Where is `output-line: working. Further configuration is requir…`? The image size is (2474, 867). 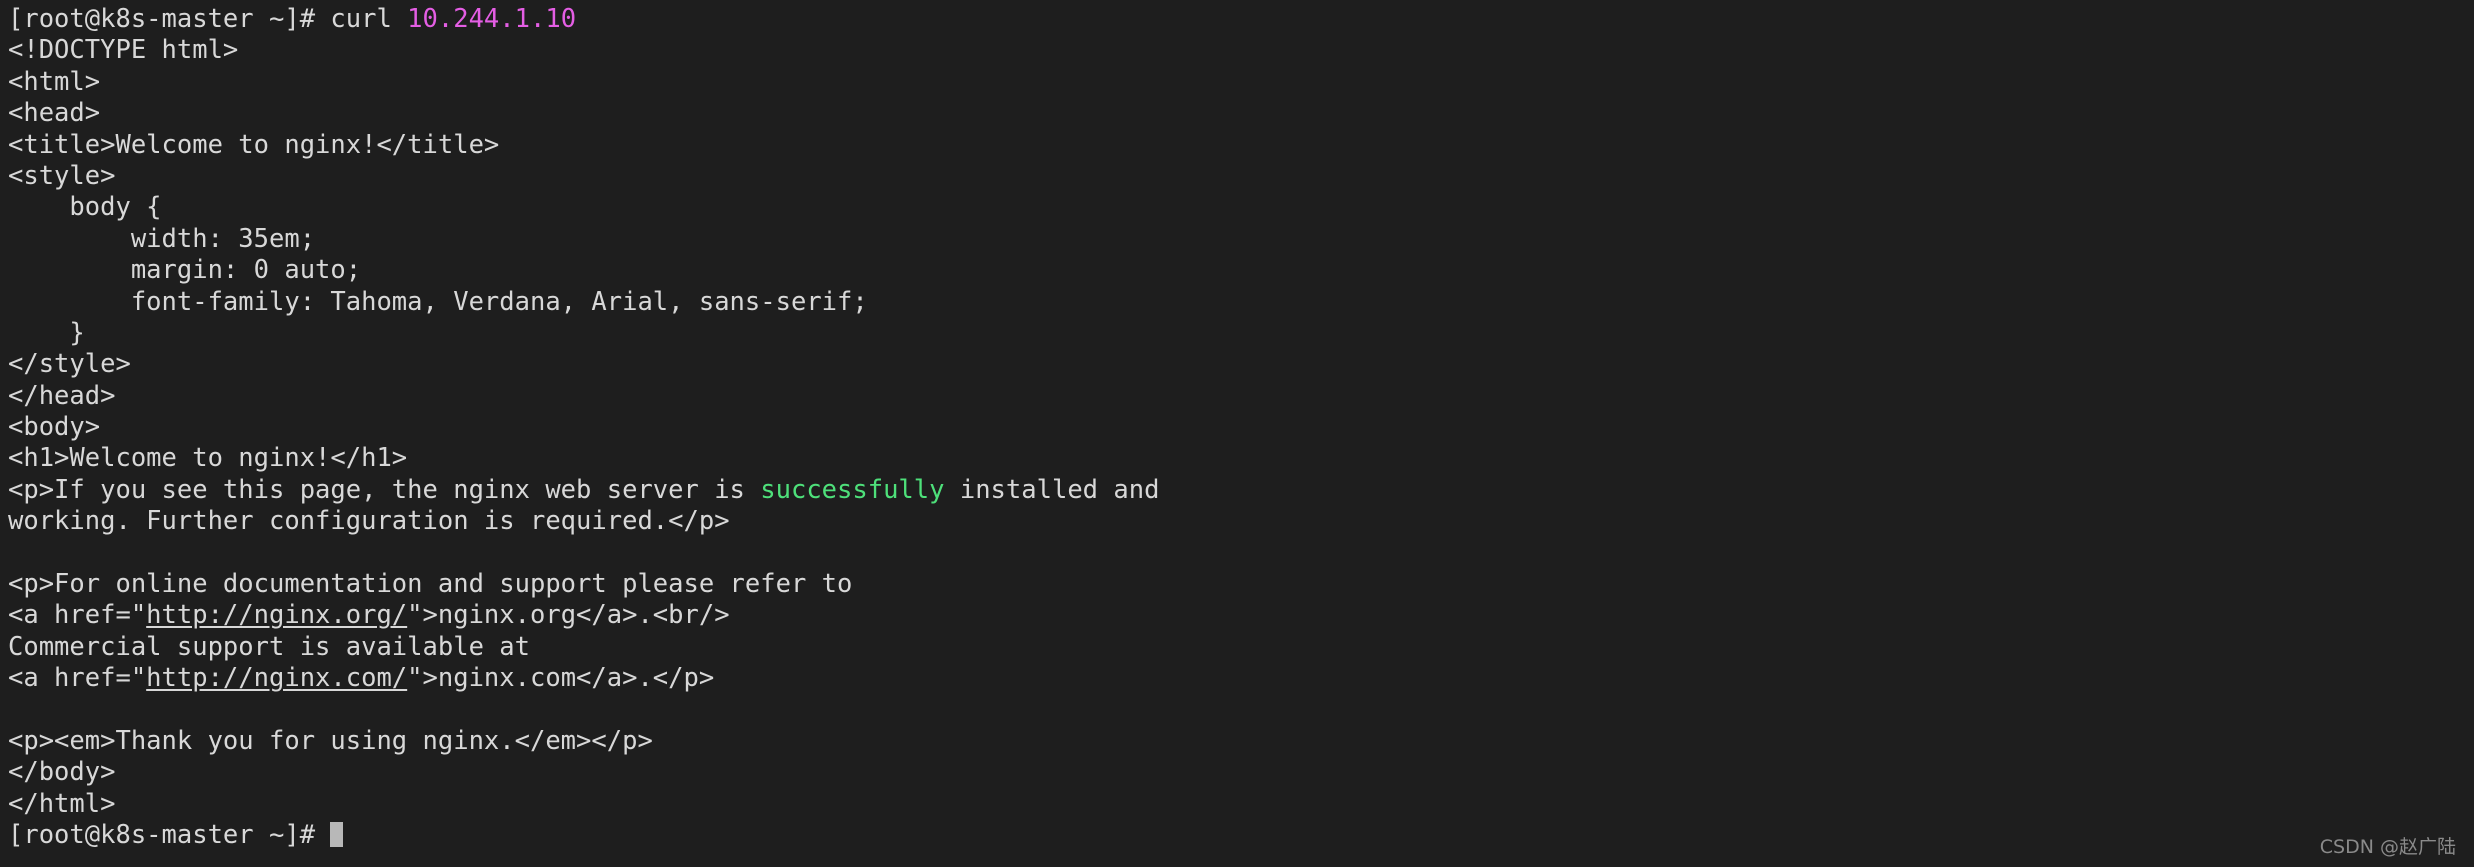
output-line: working. Further configuration is requir… is located at coordinates (369, 521).